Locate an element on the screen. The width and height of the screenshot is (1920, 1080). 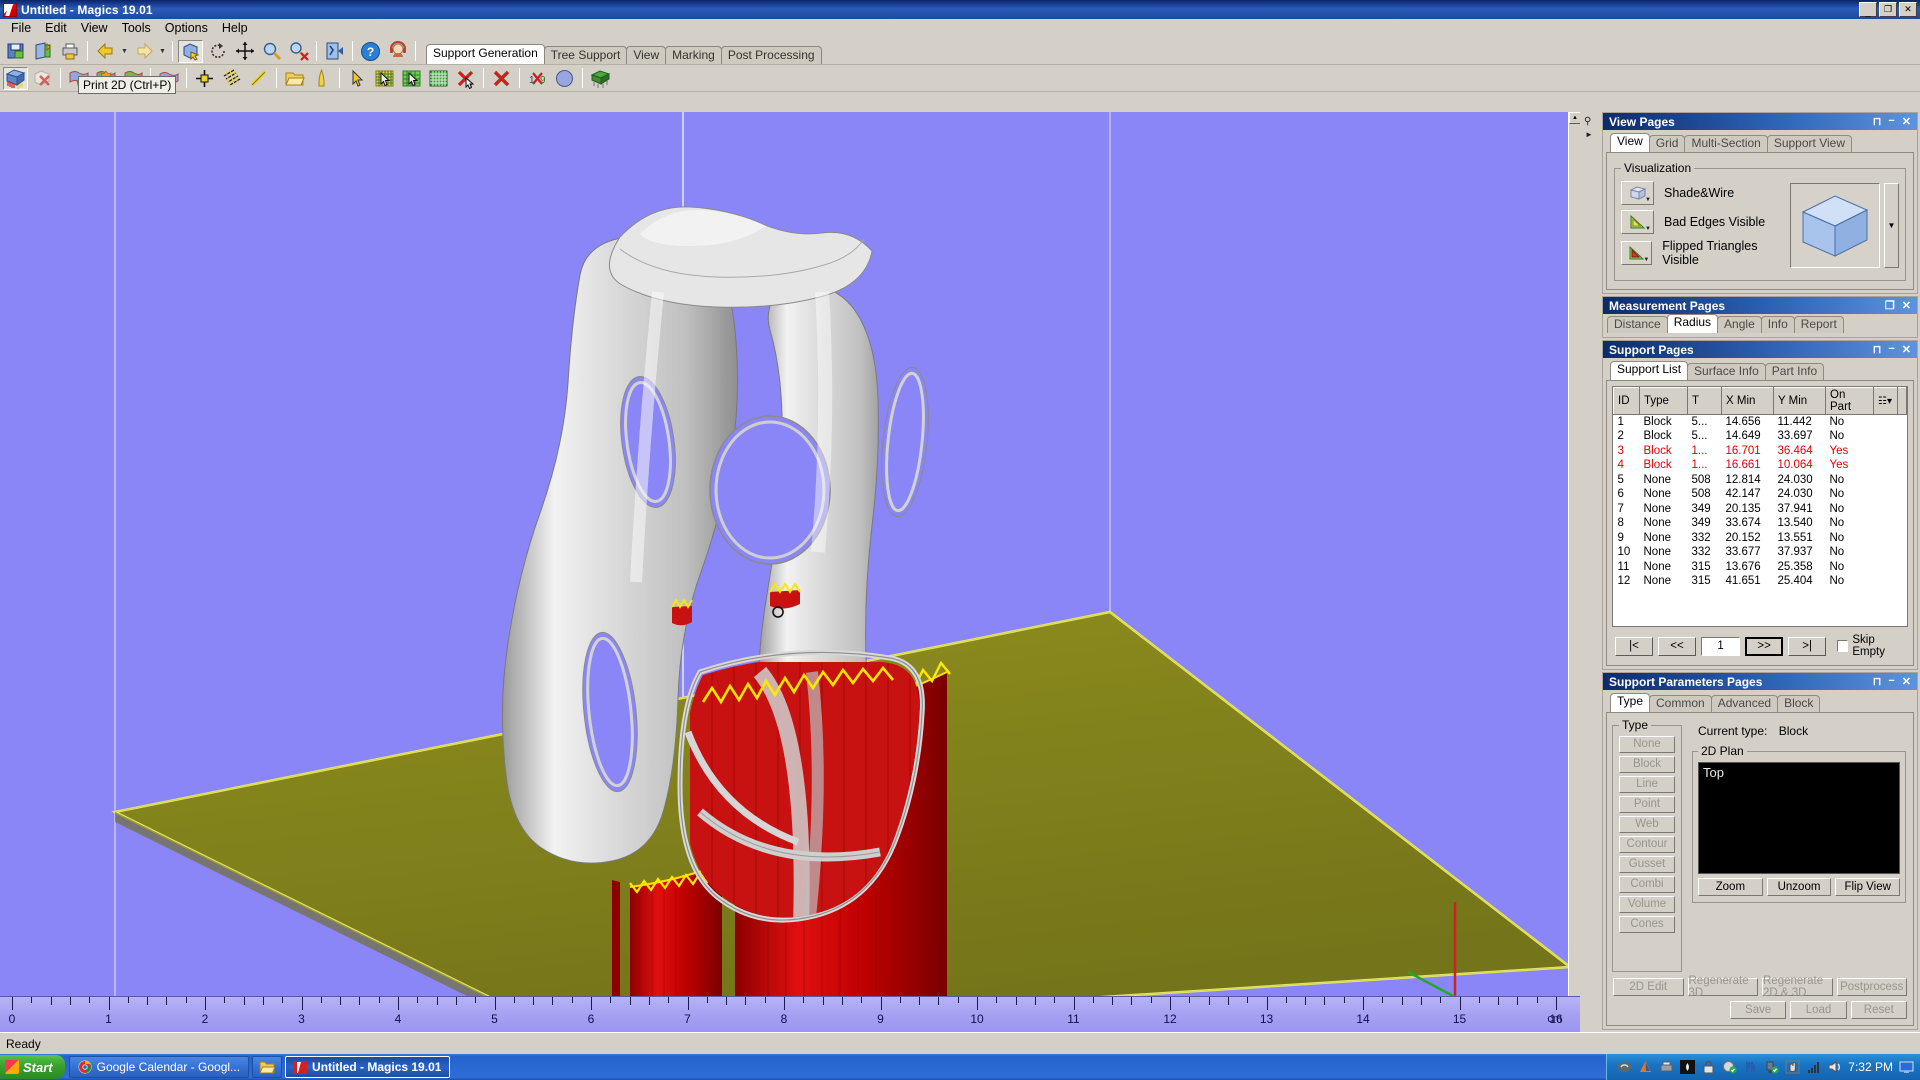
column-header-id: ID is located at coordinates (1626, 401).